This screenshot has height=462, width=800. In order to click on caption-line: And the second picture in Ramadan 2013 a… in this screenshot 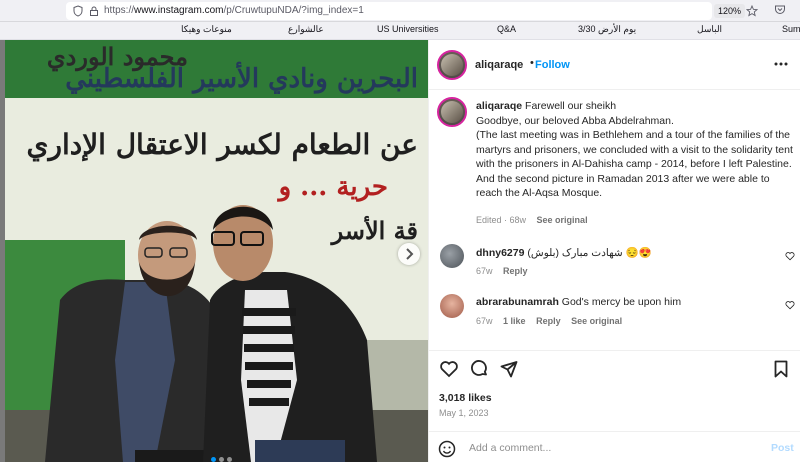, I will do `click(623, 186)`.